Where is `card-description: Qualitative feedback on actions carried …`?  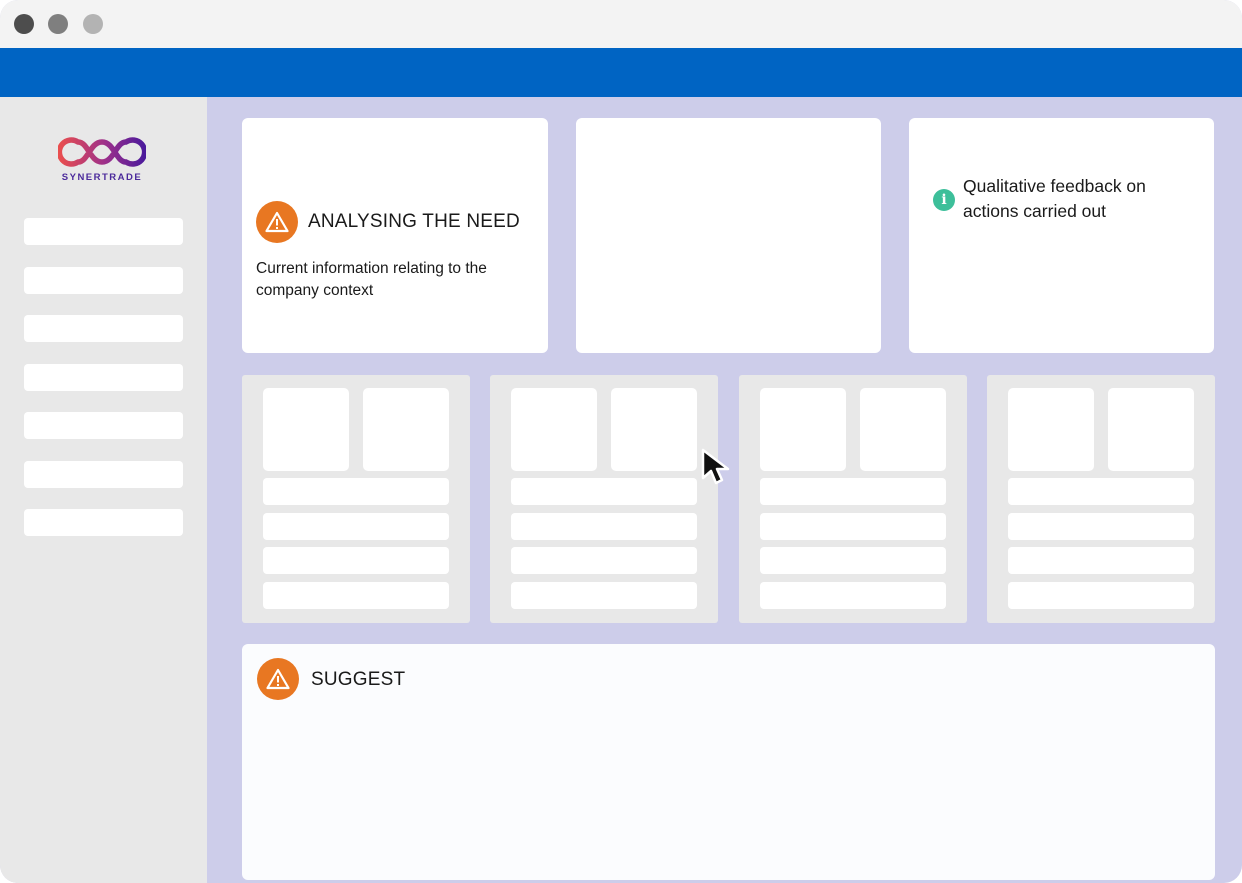 card-description: Qualitative feedback on actions carried … is located at coordinates (1054, 198).